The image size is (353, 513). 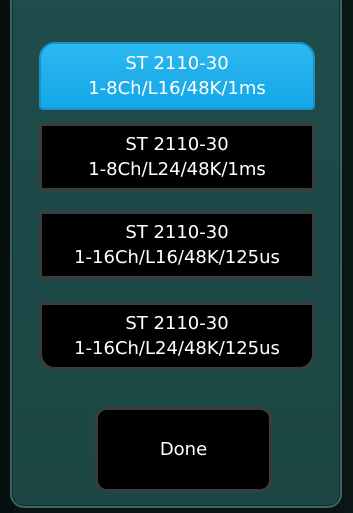 I want to click on option-st2110-30-8ch-l24-1ms: ST 2110-30 1-8Ch/L24/48K/1ms, so click(x=177, y=157).